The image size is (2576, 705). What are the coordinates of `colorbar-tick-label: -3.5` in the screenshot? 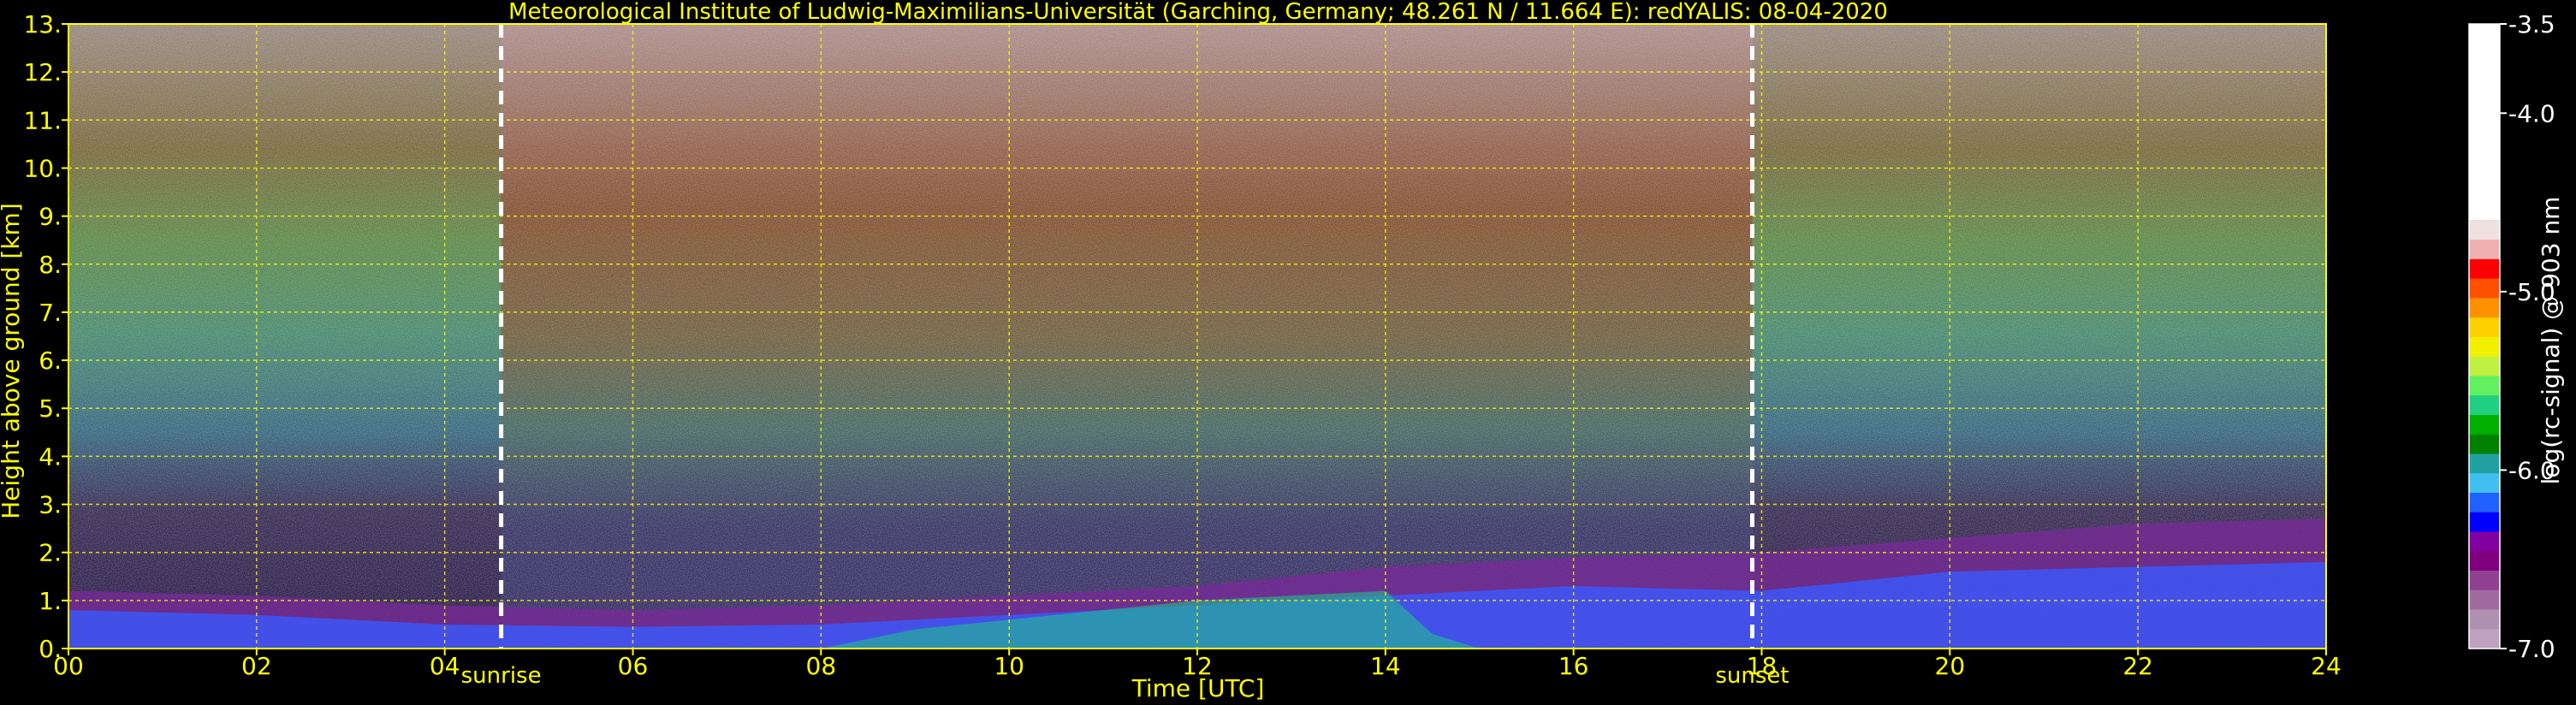 It's located at (2531, 24).